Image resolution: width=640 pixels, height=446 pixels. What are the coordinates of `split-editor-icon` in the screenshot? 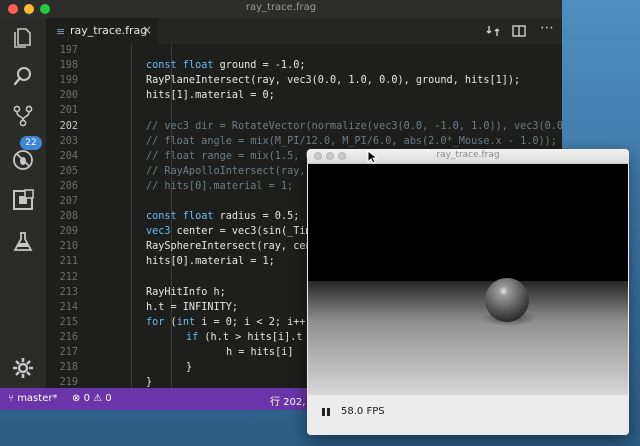 It's located at (519, 31).